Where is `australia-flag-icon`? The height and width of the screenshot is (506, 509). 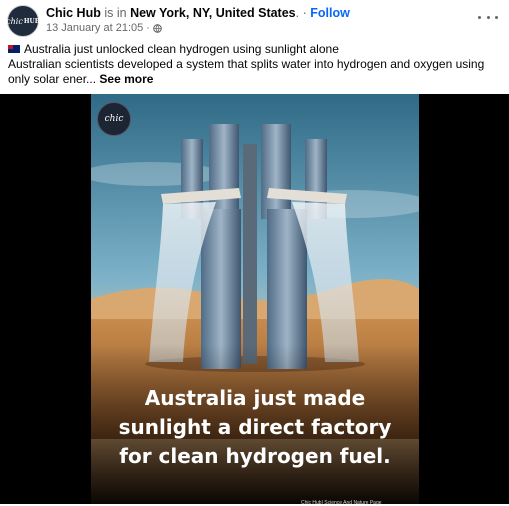
australia-flag-icon is located at coordinates (14, 48).